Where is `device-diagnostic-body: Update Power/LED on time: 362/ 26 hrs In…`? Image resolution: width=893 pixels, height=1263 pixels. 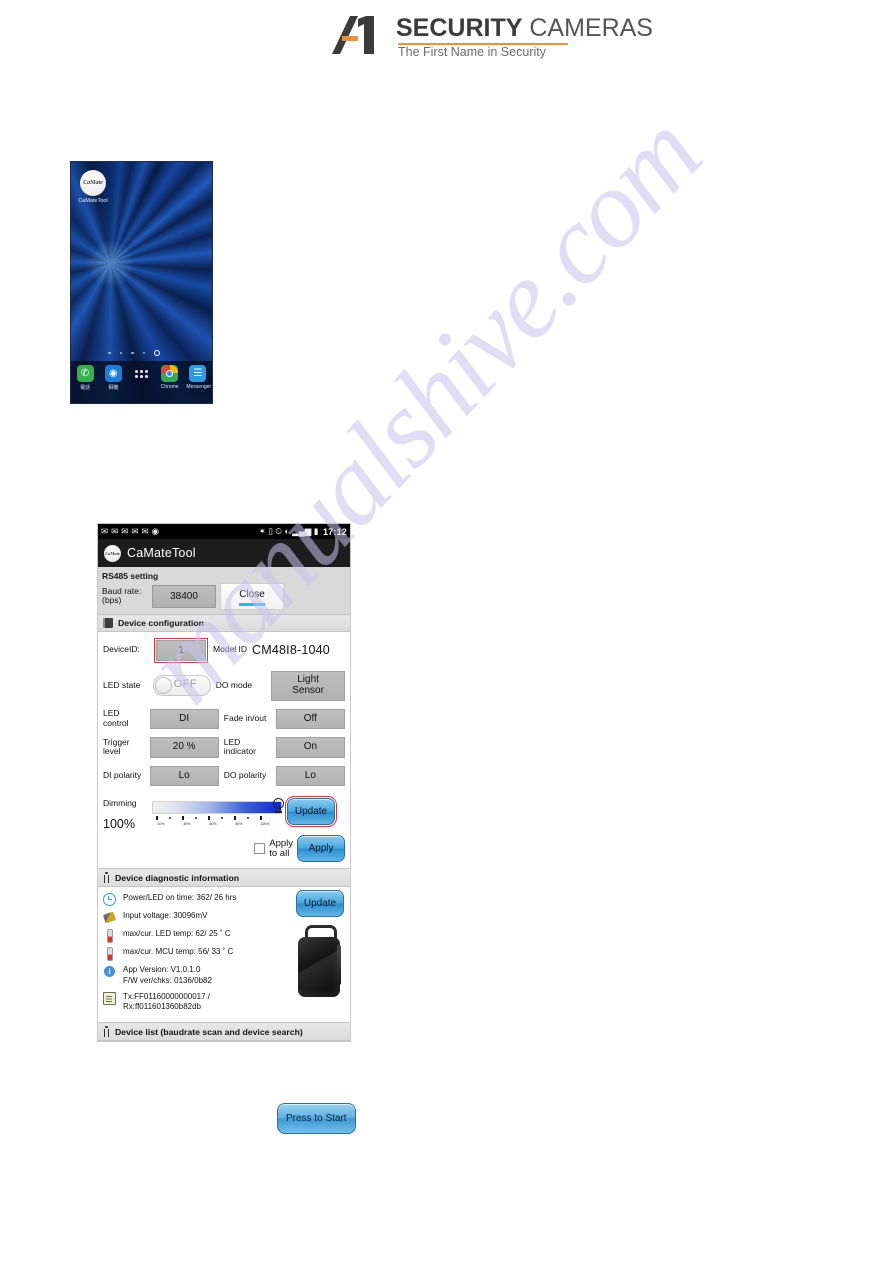
device-diagnostic-body: Update Power/LED on time: 362/ 26 hrs In… is located at coordinates (224, 954).